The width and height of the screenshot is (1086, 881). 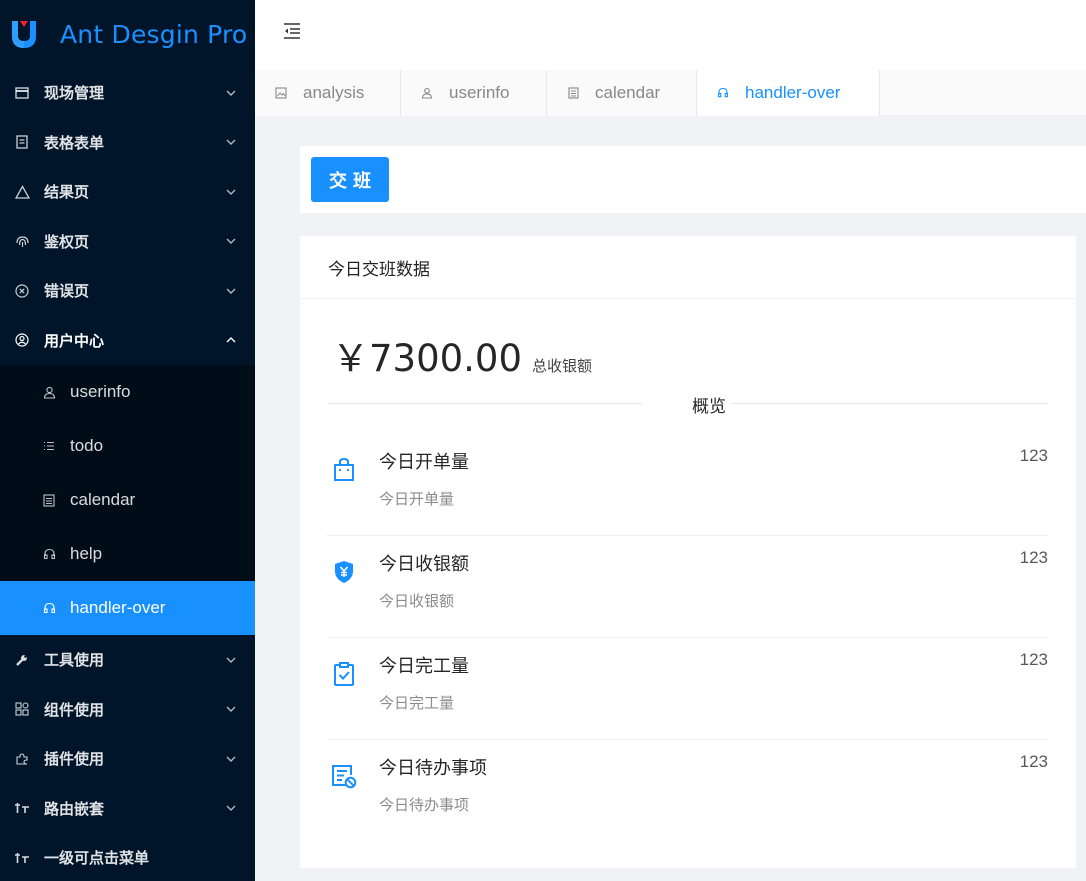 What do you see at coordinates (687, 587) in the screenshot?
I see `list-item: 今日收银额 今日收银额 123` at bounding box center [687, 587].